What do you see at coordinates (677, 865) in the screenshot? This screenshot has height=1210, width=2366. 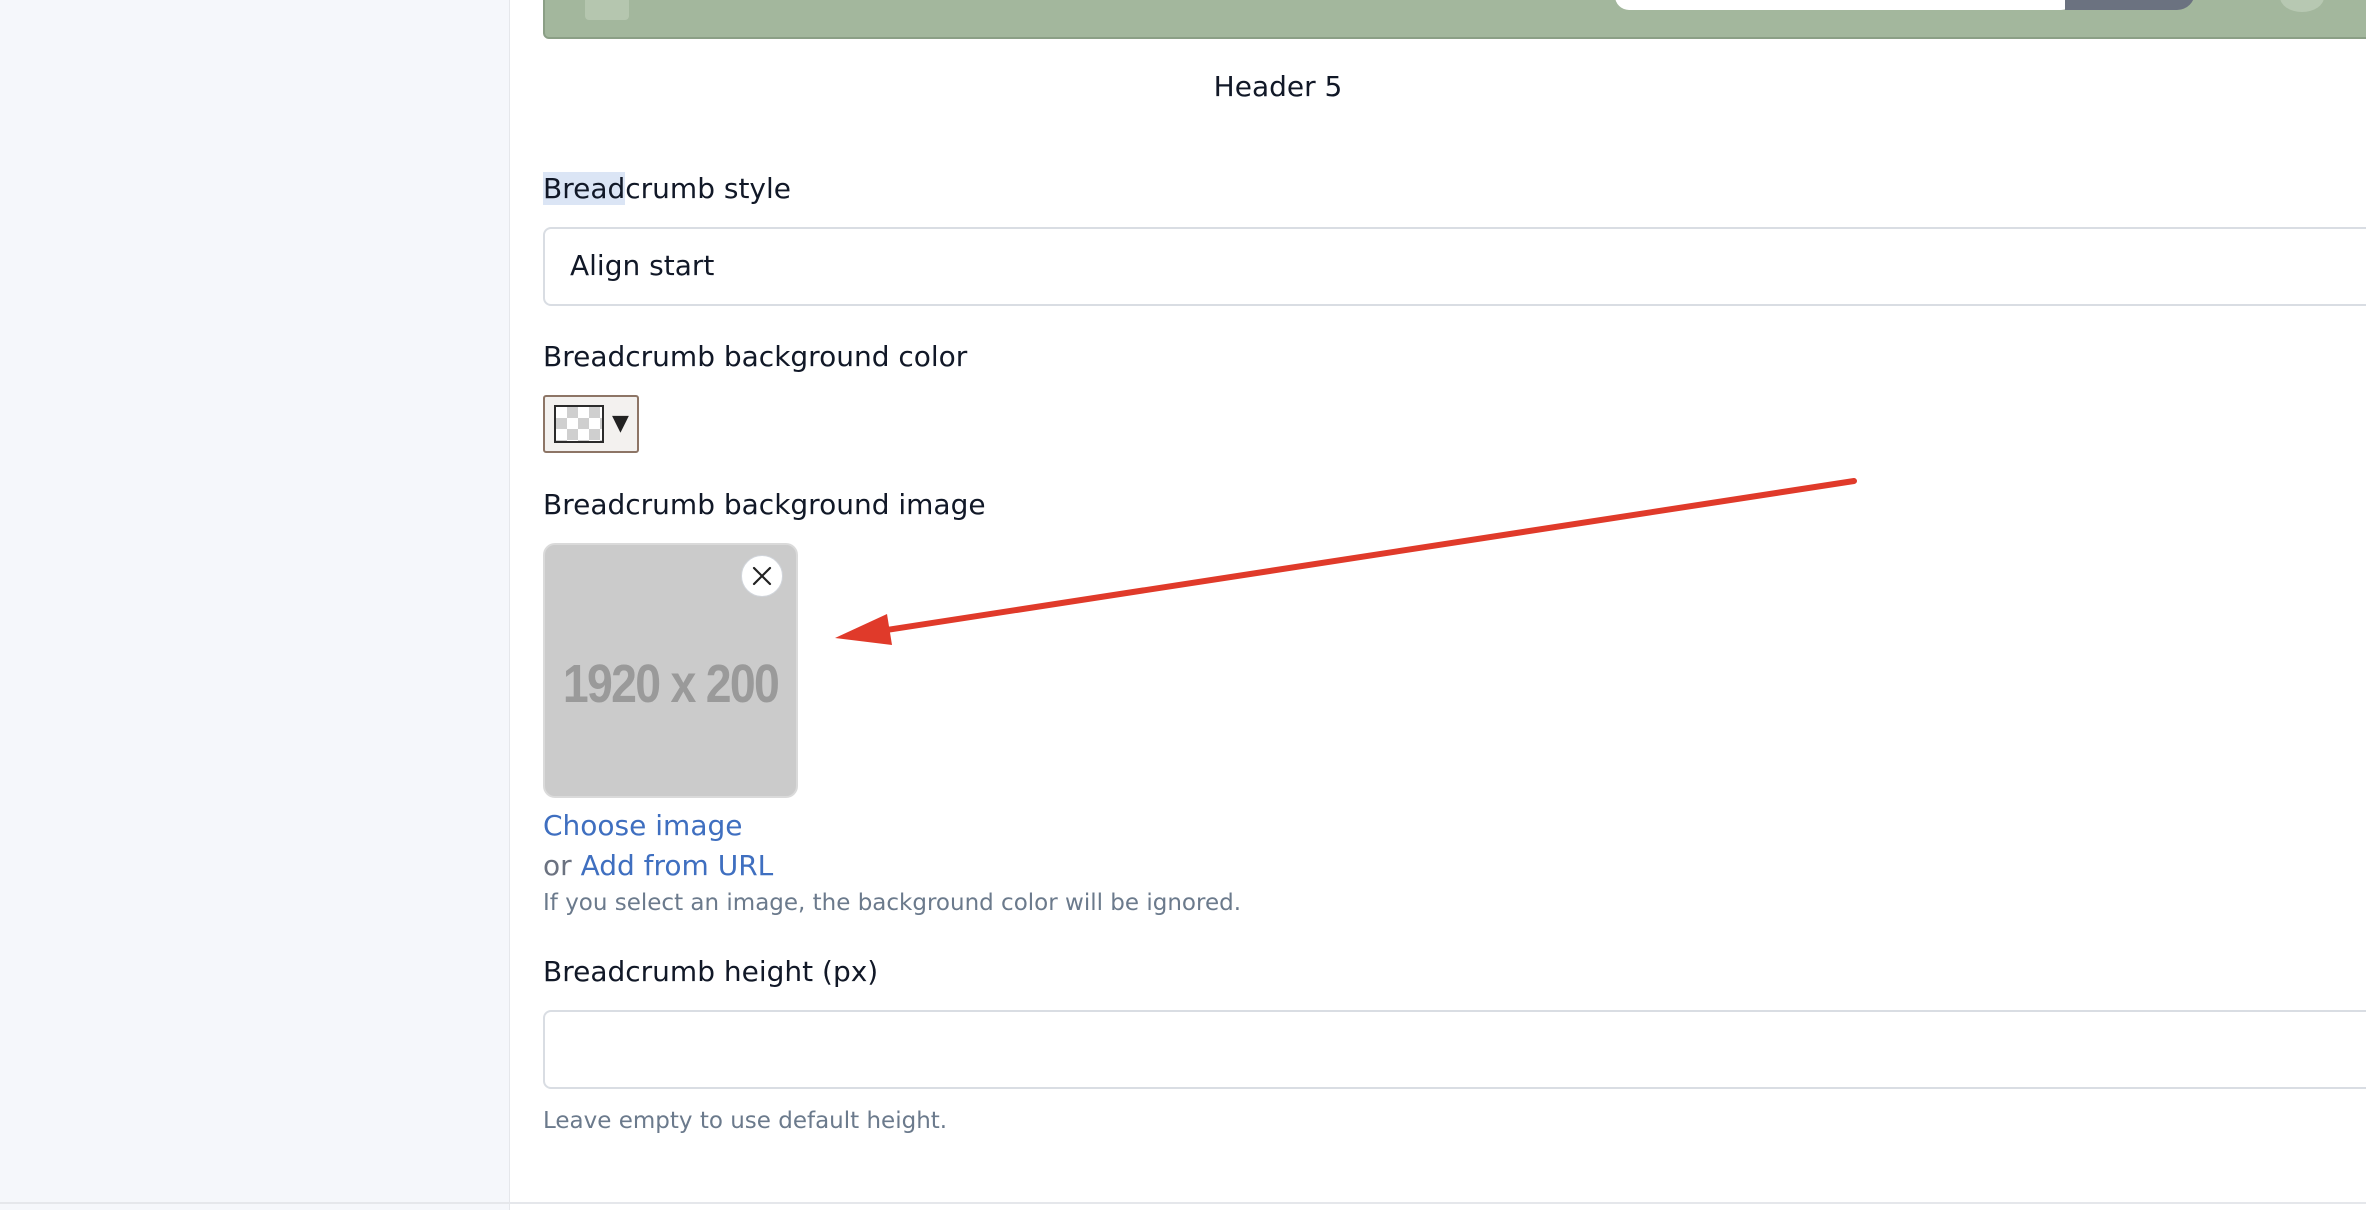 I see `add-from-url-link: Add from URL` at bounding box center [677, 865].